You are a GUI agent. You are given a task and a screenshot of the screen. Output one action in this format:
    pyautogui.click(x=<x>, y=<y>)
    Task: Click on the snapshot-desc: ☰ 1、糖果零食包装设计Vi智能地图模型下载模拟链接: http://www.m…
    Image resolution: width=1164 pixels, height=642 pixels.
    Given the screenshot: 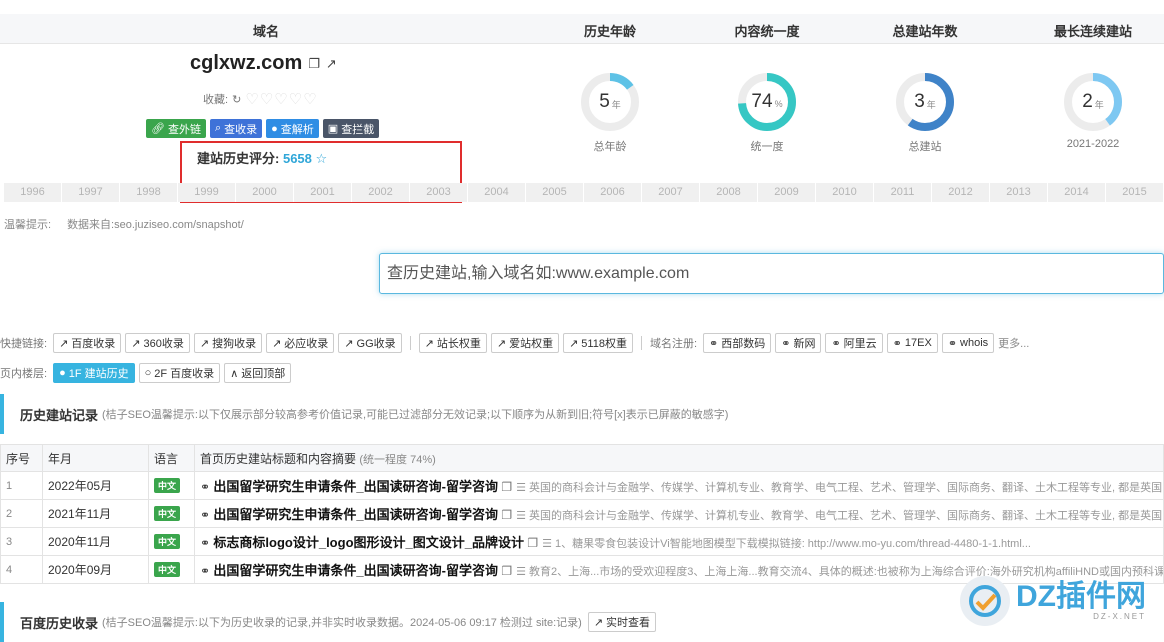 What is the action you would take?
    pyautogui.click(x=786, y=544)
    